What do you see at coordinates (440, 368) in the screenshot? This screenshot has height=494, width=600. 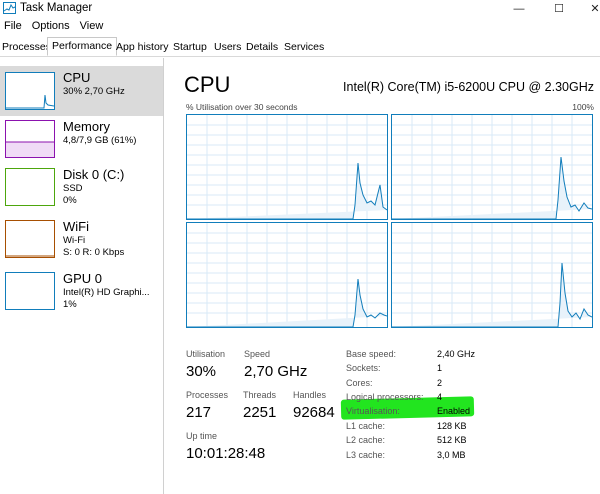 I see `sockets-value: 1` at bounding box center [440, 368].